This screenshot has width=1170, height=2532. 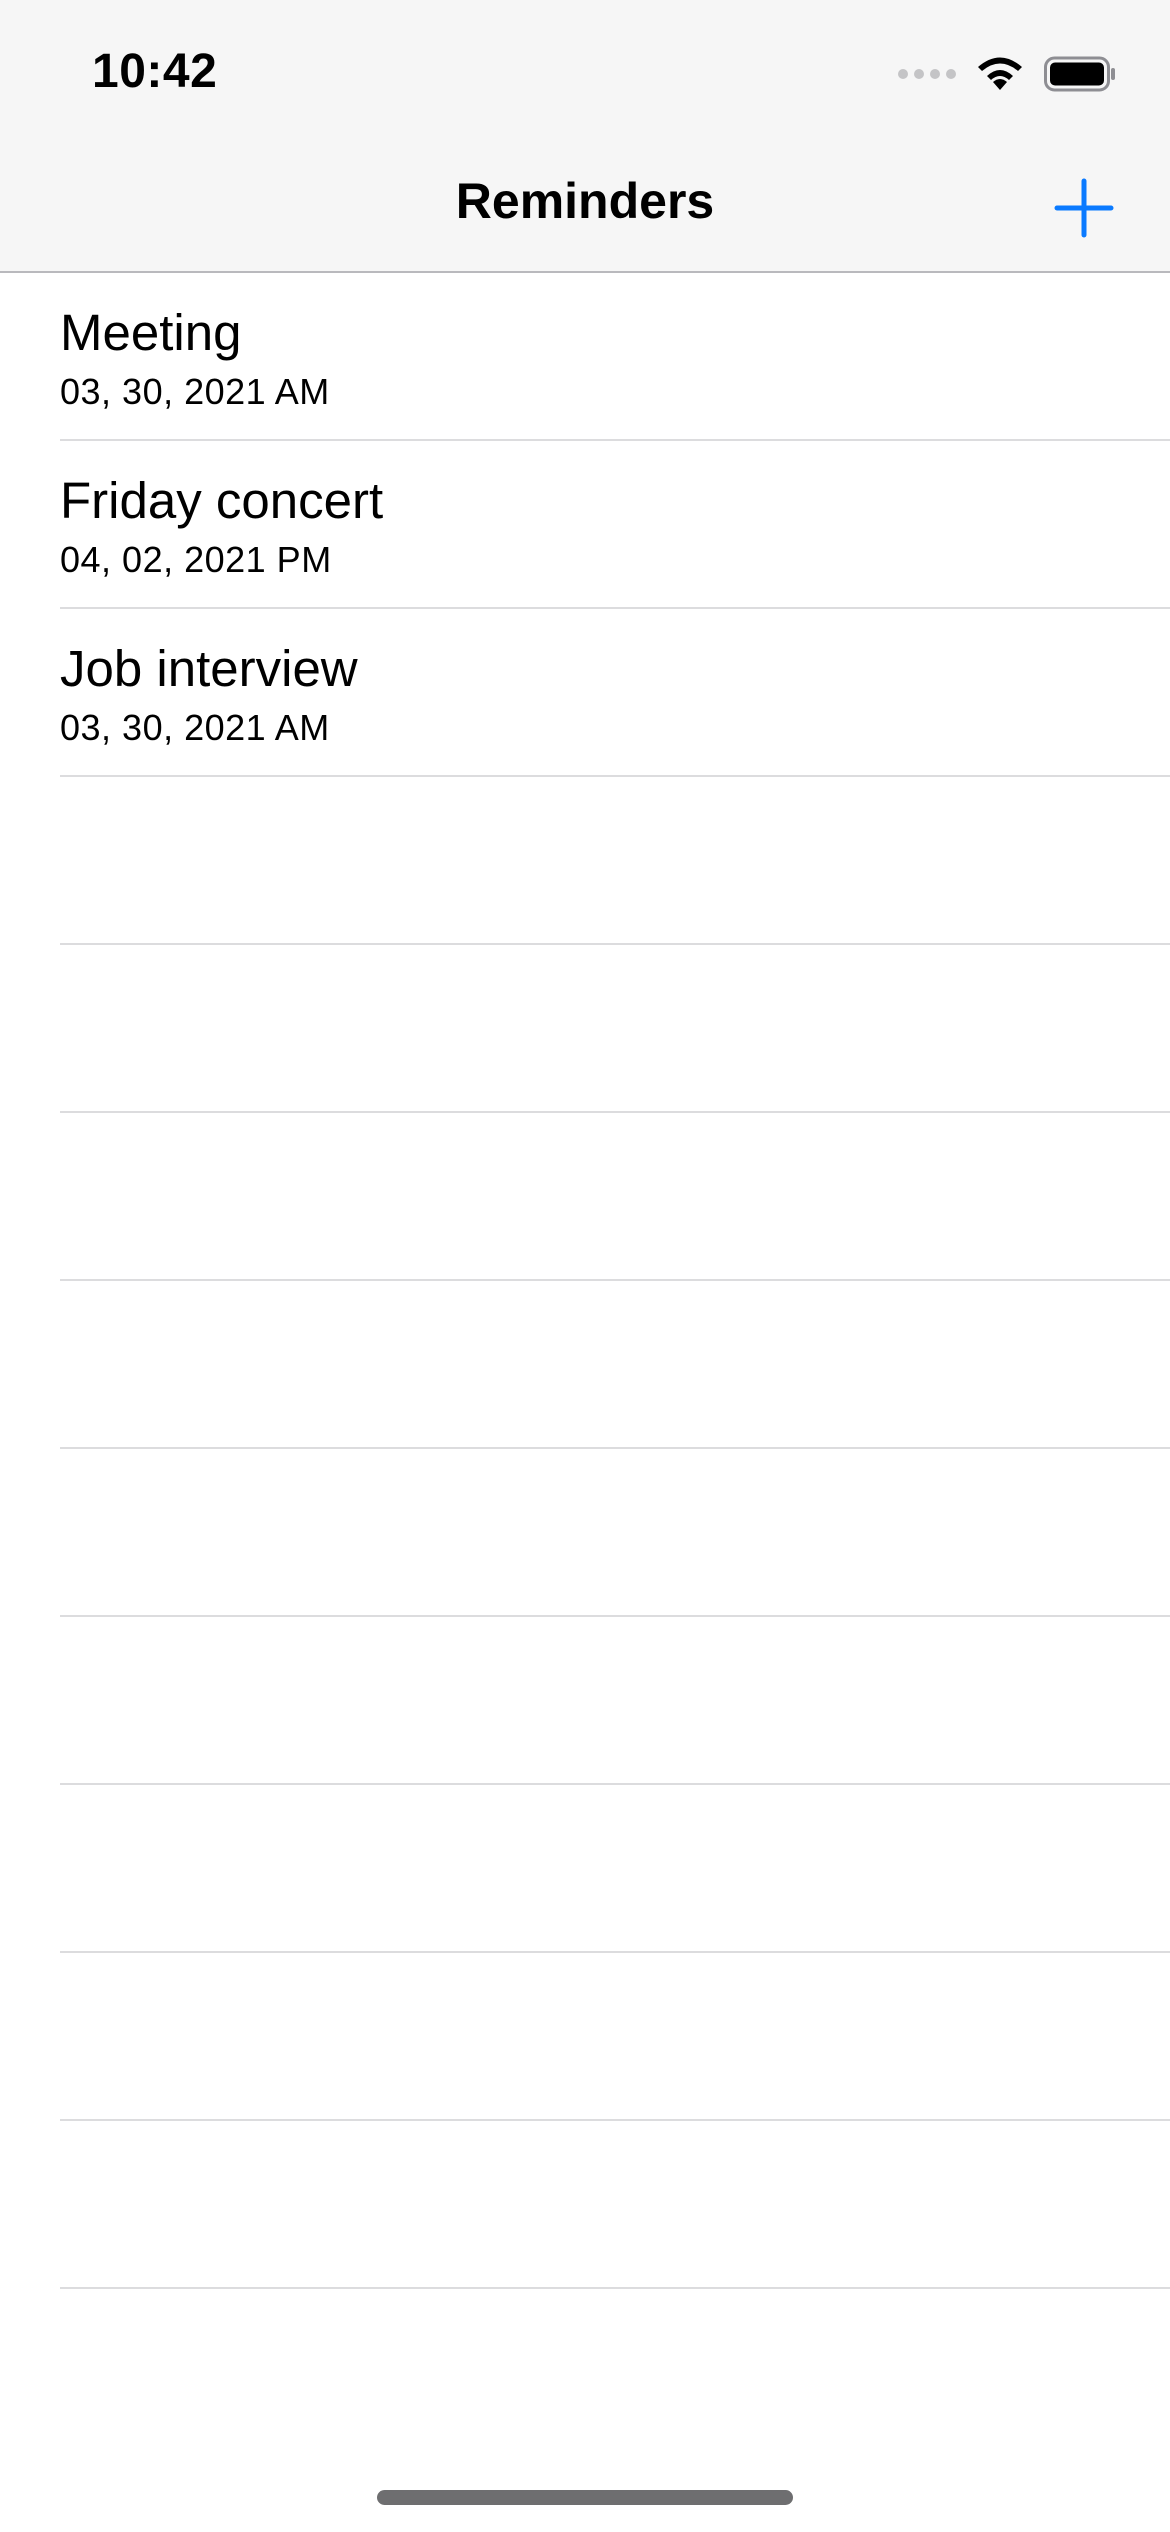 I want to click on row-separator, so click(x=615, y=2288).